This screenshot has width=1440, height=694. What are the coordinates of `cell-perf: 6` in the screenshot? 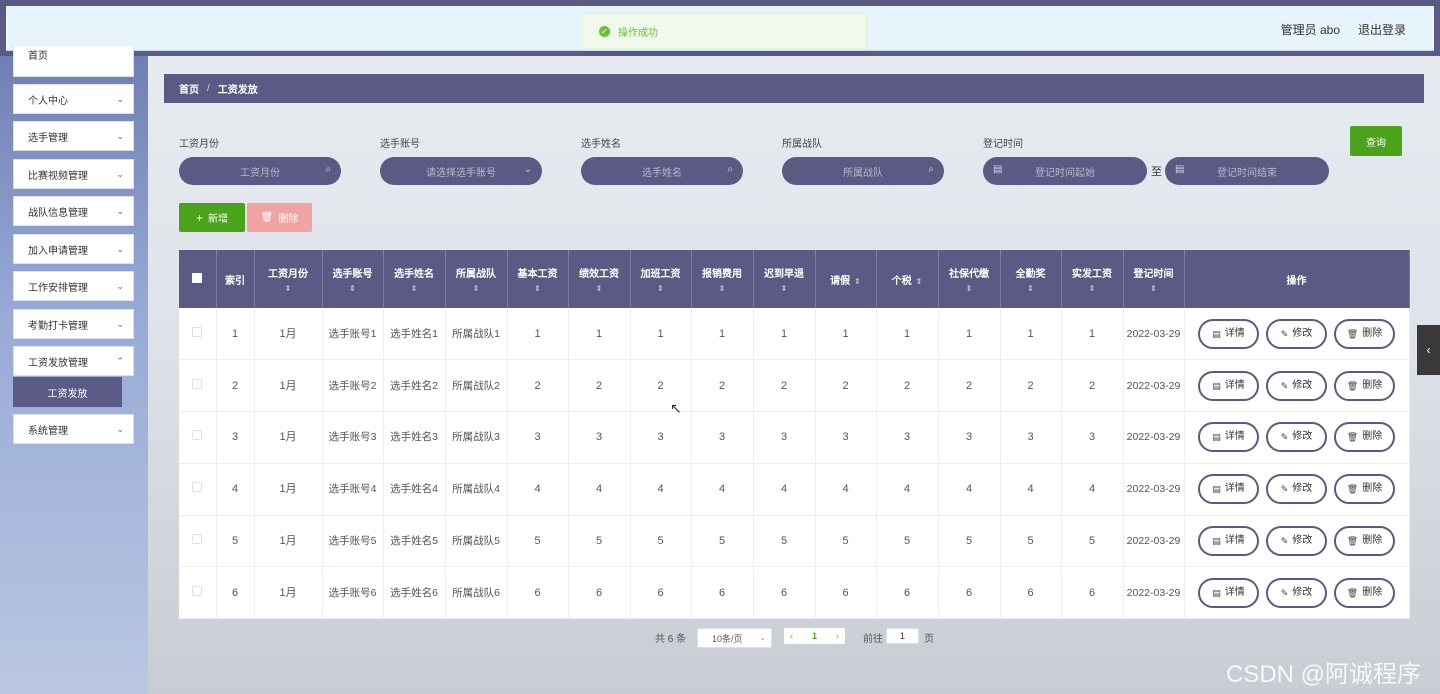 It's located at (599, 593).